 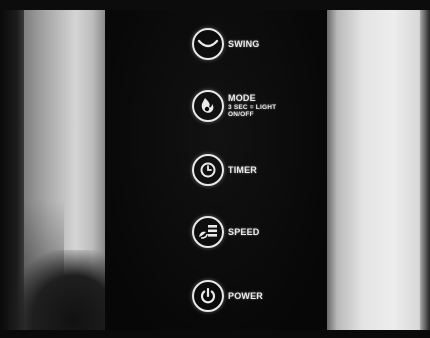 I want to click on power-icon, so click(x=208, y=296).